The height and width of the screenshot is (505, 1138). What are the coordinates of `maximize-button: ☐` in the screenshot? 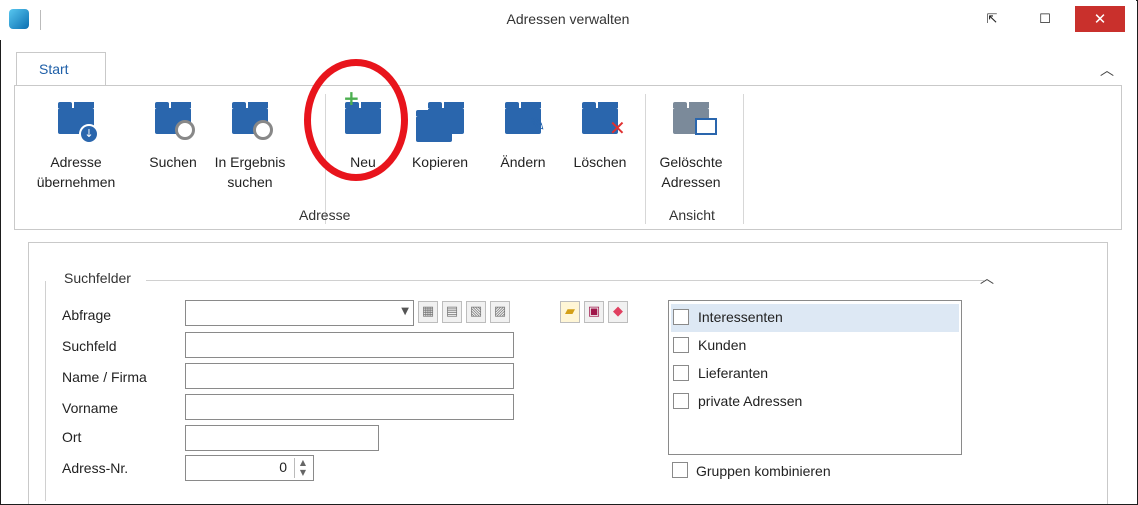 It's located at (1045, 19).